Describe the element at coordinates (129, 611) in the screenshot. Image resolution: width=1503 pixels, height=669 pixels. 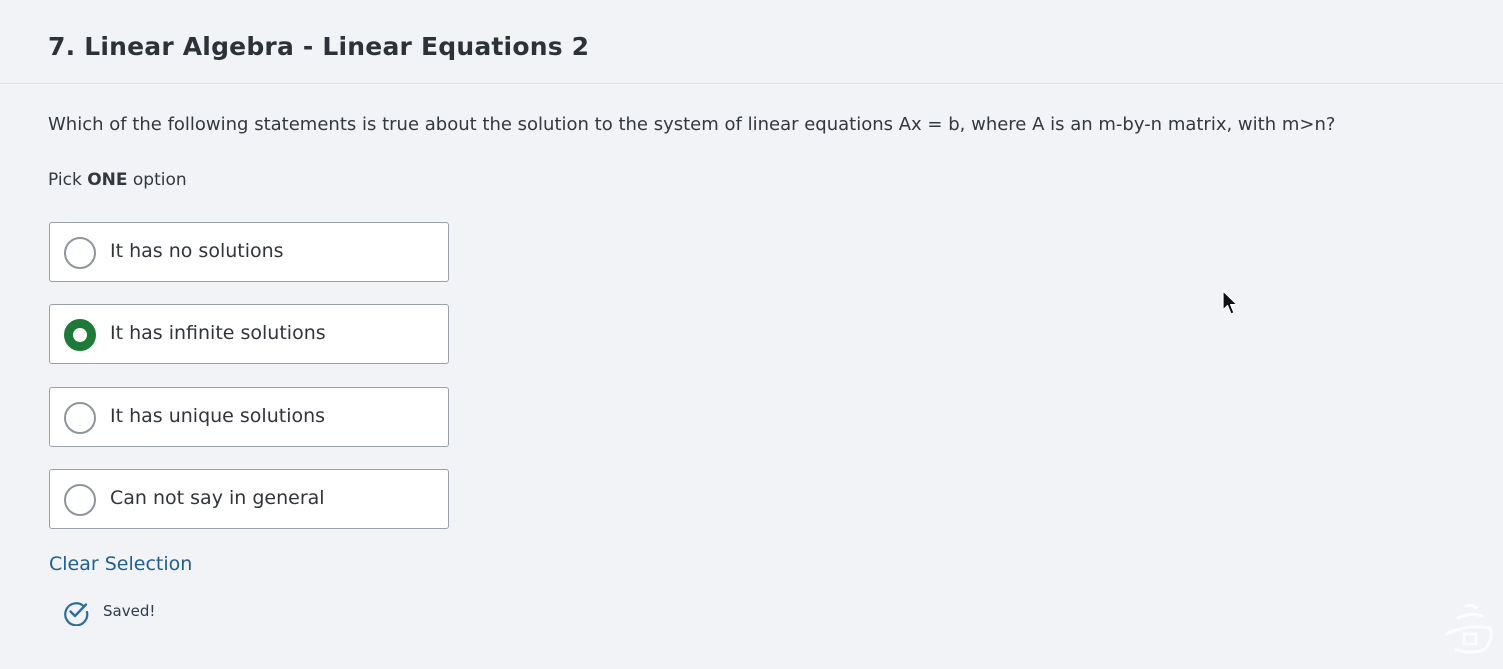
I see `saved-label: Saved!` at that location.